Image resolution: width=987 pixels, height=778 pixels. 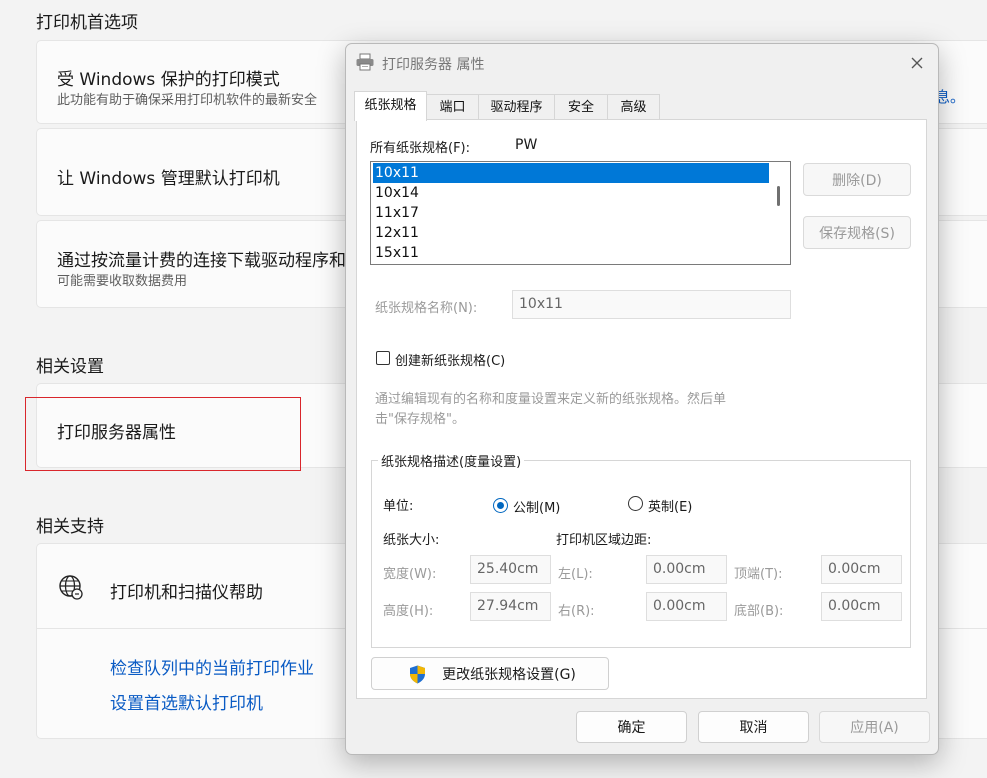 I want to click on metered-desc: 可能需要收取数据费用, so click(x=122, y=281).